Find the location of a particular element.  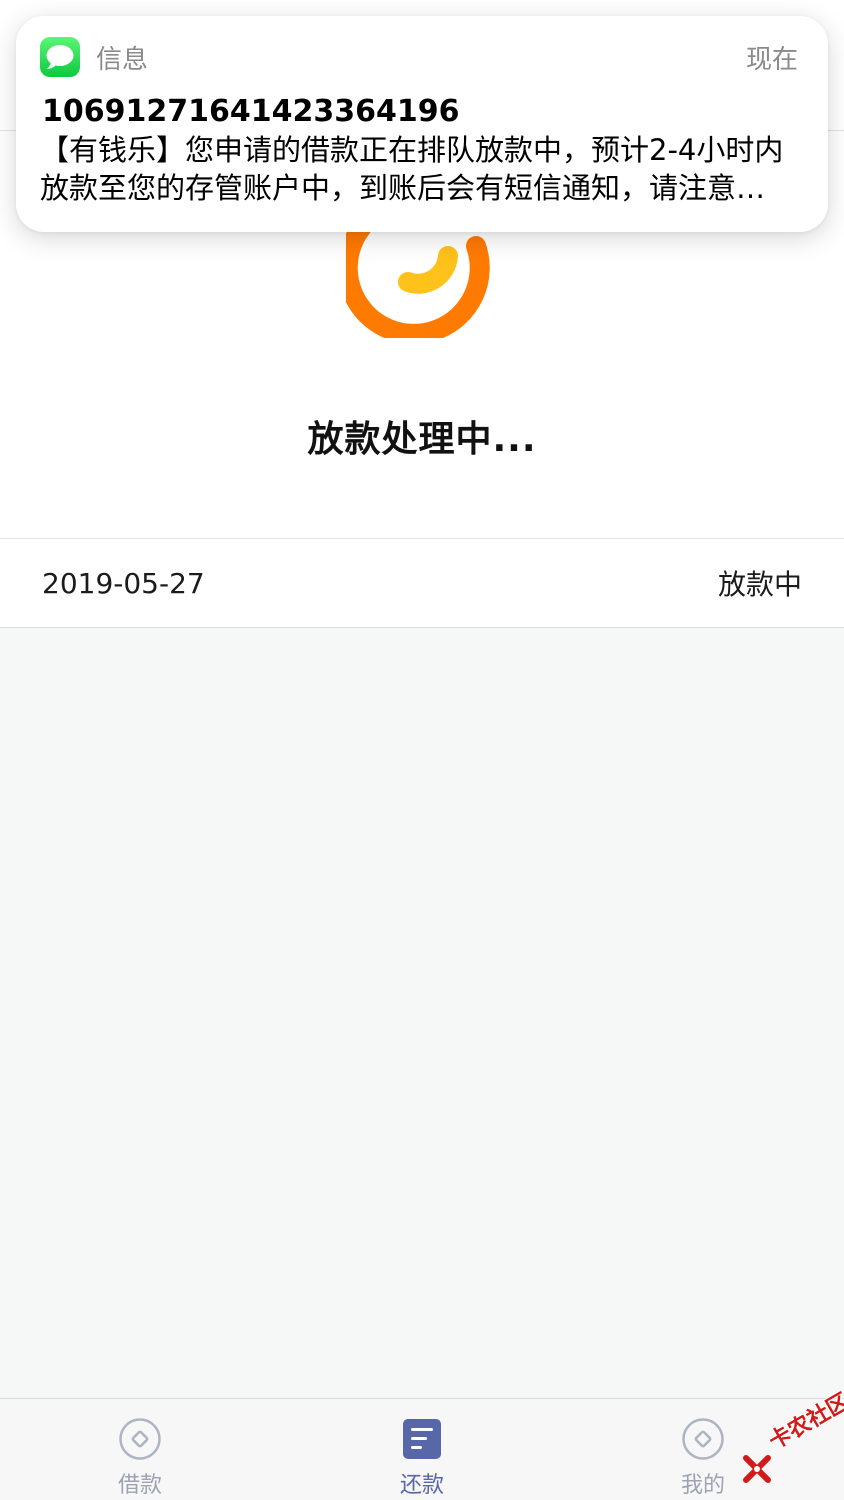

record-status: 放款中 is located at coordinates (759, 584).